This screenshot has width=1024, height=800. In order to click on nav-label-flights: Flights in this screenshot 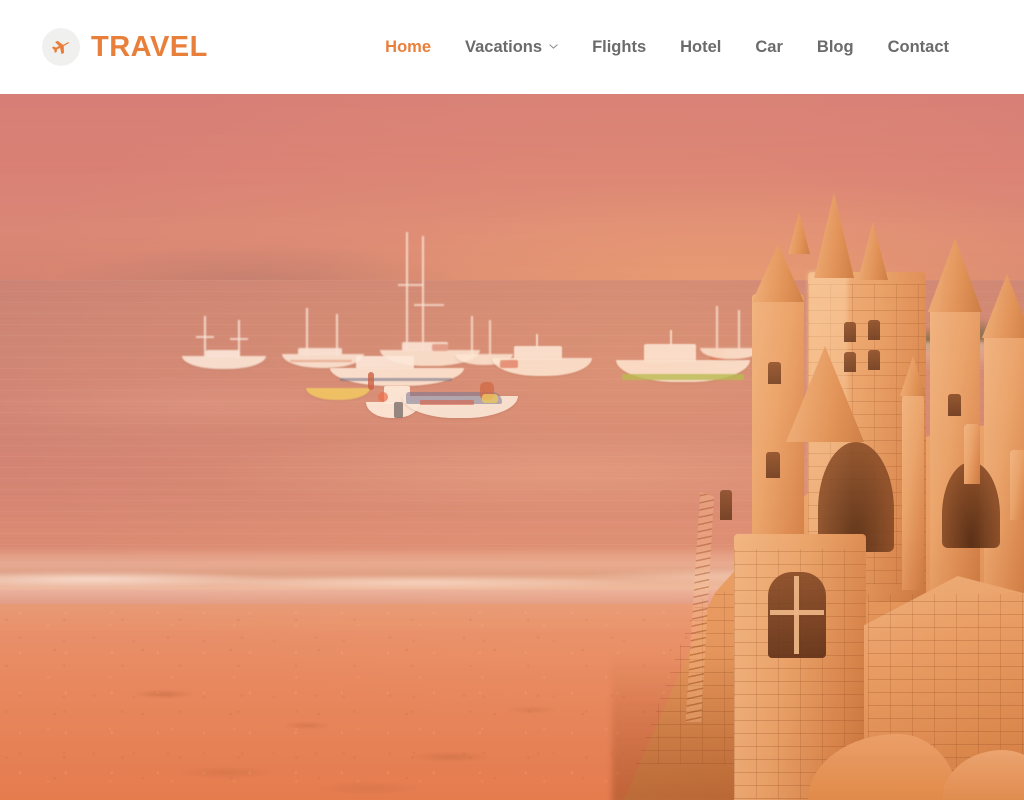, I will do `click(619, 46)`.